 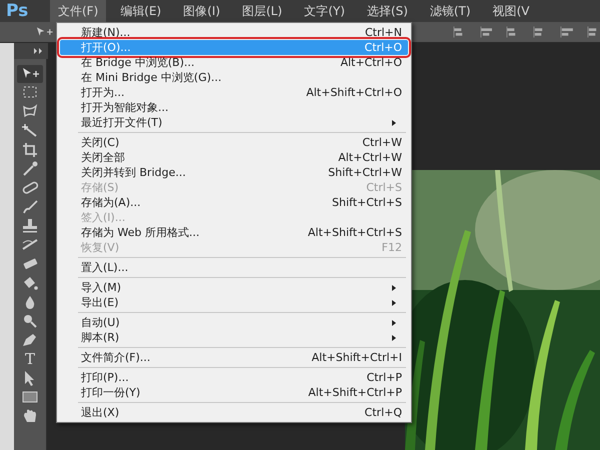 What do you see at coordinates (234, 412) in the screenshot?
I see `menu-item: 退出(X) Ctrl+Q` at bounding box center [234, 412].